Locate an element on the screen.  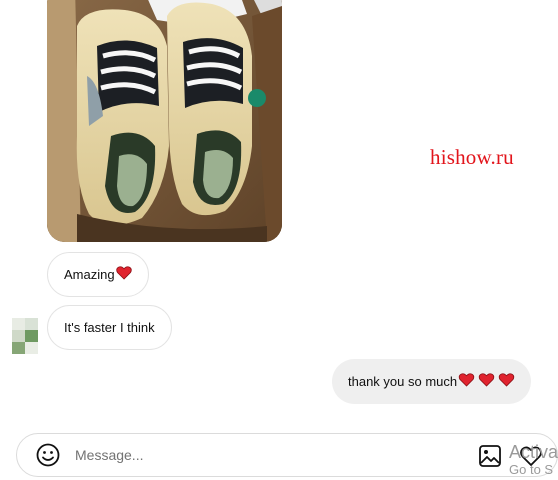
emoji-icon is located at coordinates (48, 455).